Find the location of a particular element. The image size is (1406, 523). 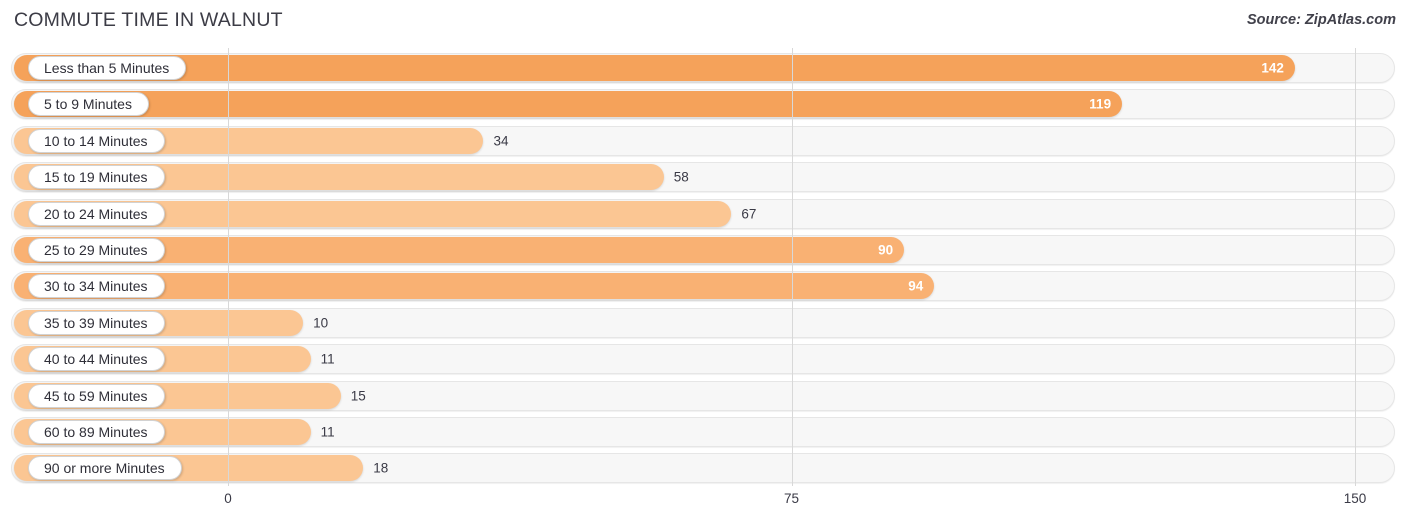

category-label-pill: 35 to 39 Minutes is located at coordinates (96, 322).